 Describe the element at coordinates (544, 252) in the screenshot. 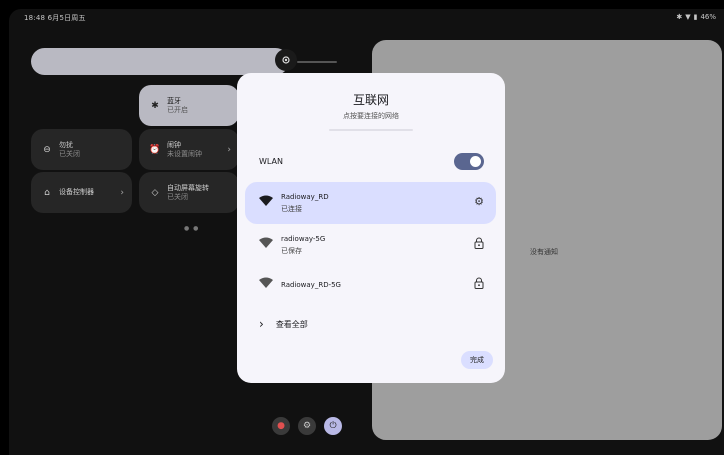

I see `no-notifications-text: 没有通知` at that location.